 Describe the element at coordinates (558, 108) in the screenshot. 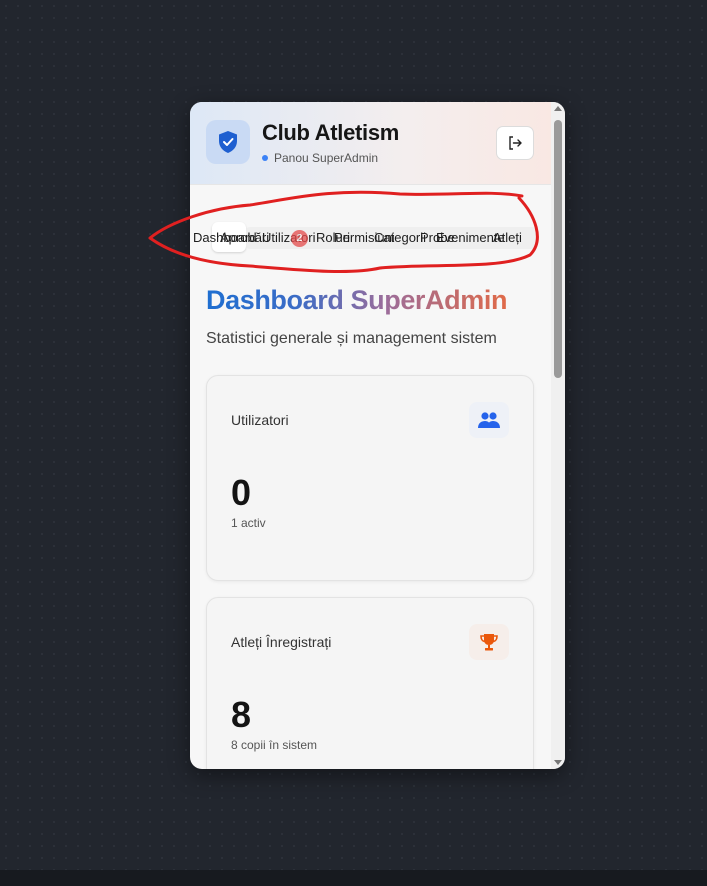

I see `scroll-up-arrow-icon` at that location.